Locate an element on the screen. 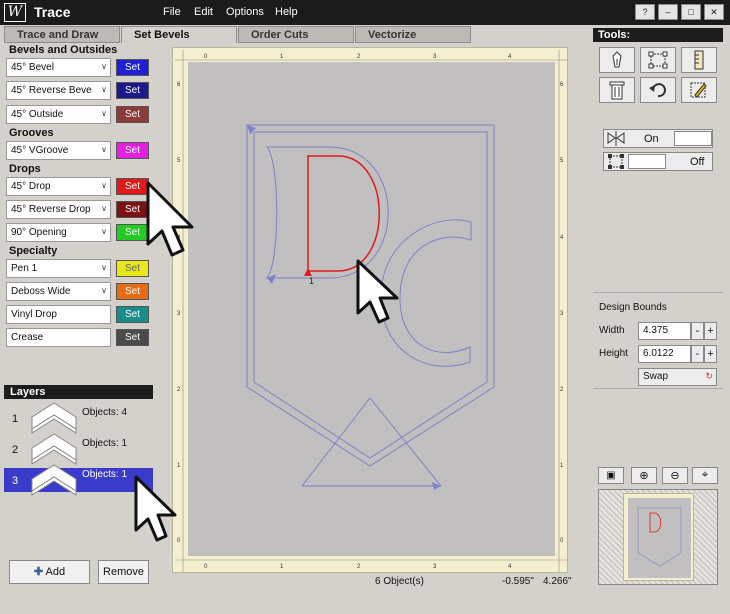 This screenshot has height=614, width=730. ruler-bottom-tick: 2 is located at coordinates (359, 567).